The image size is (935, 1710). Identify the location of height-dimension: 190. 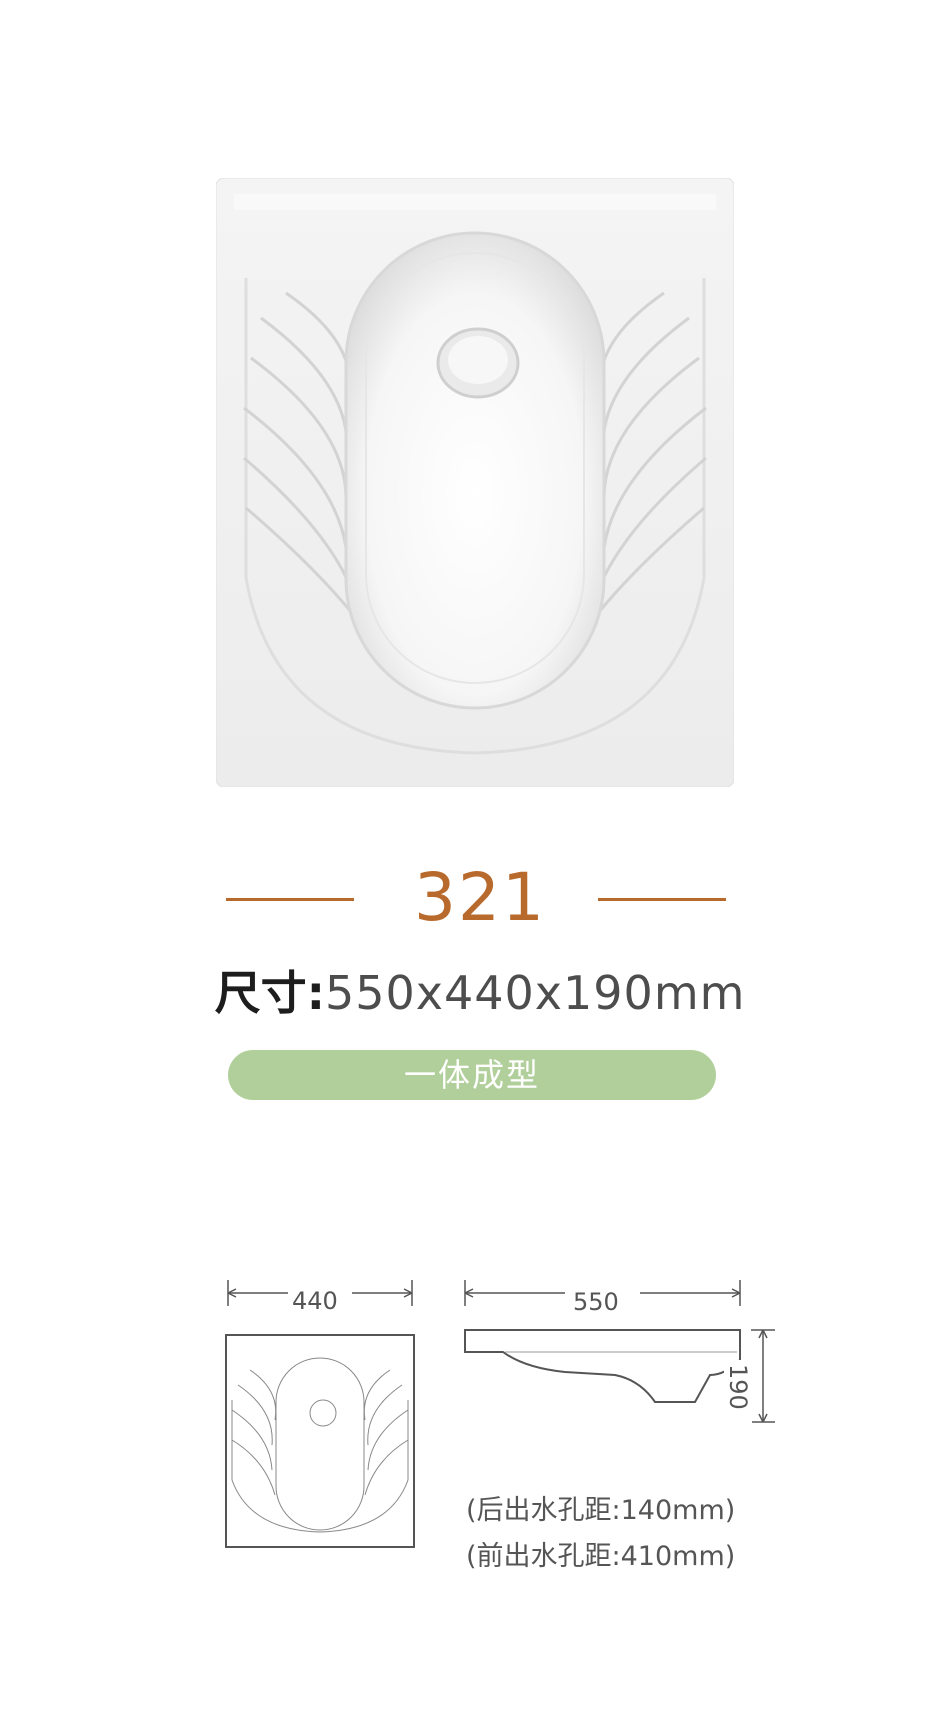
(738, 1394).